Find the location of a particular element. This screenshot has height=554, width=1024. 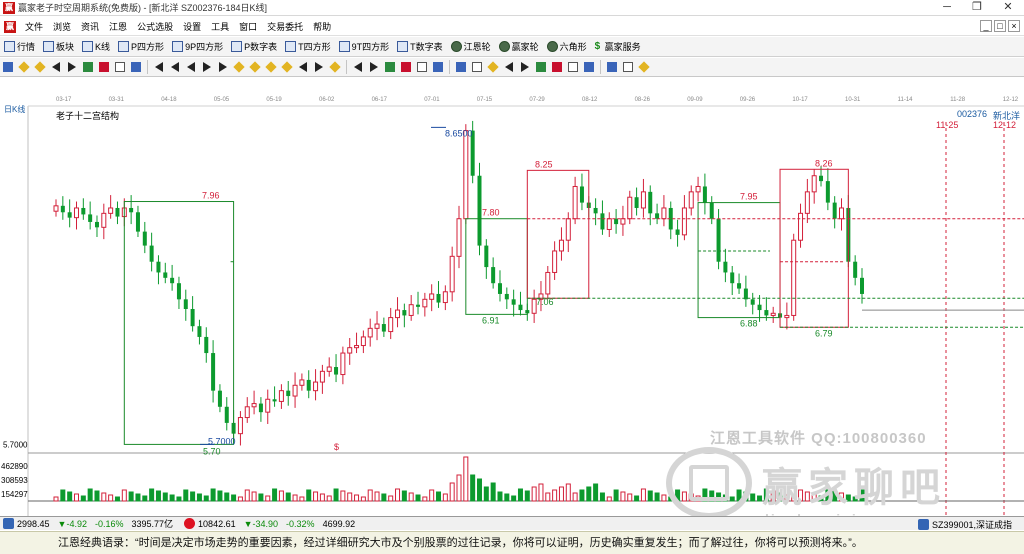

toolbar-button-7: 9T四方形 is located at coordinates (364, 47).